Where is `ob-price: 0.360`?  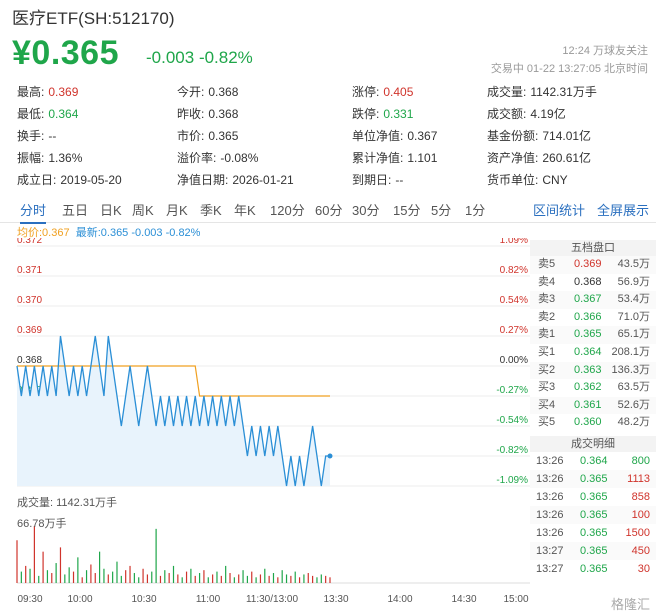
ob-price: 0.360 is located at coordinates (588, 422).